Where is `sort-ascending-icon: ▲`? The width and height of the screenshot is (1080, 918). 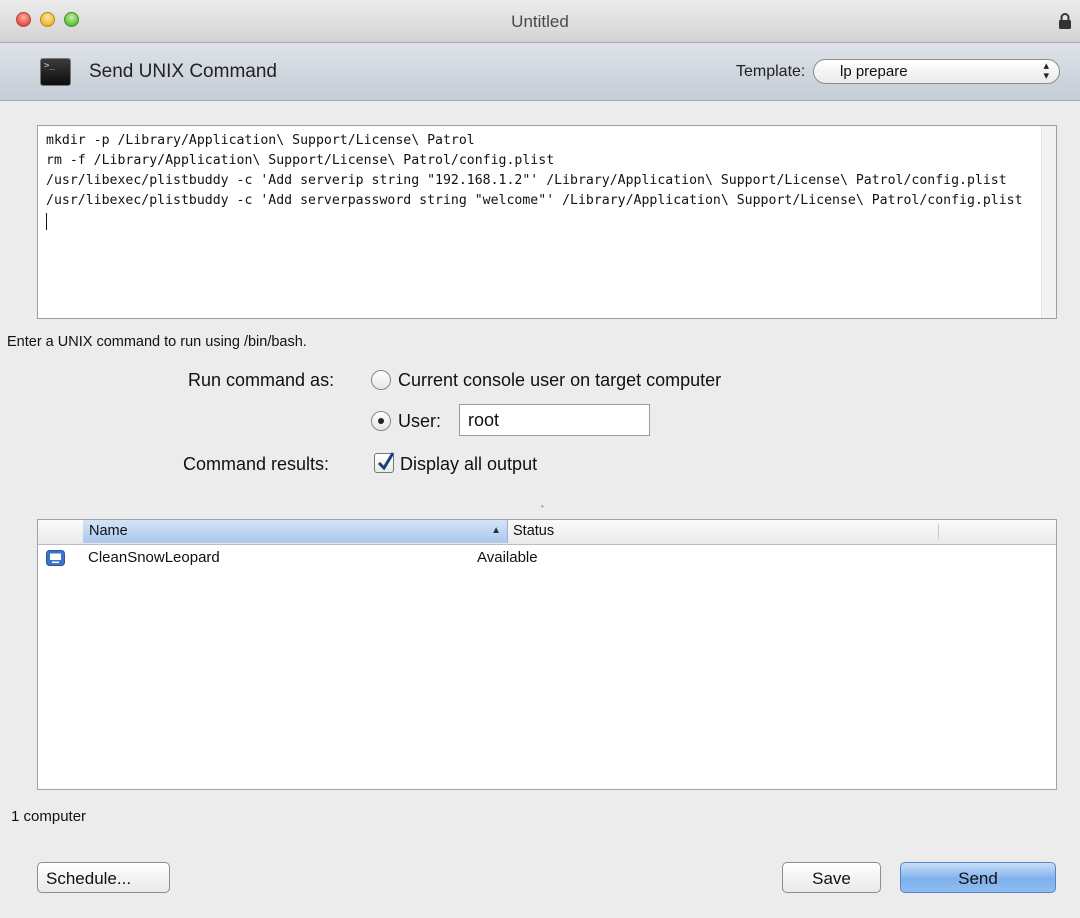 sort-ascending-icon: ▲ is located at coordinates (496, 530).